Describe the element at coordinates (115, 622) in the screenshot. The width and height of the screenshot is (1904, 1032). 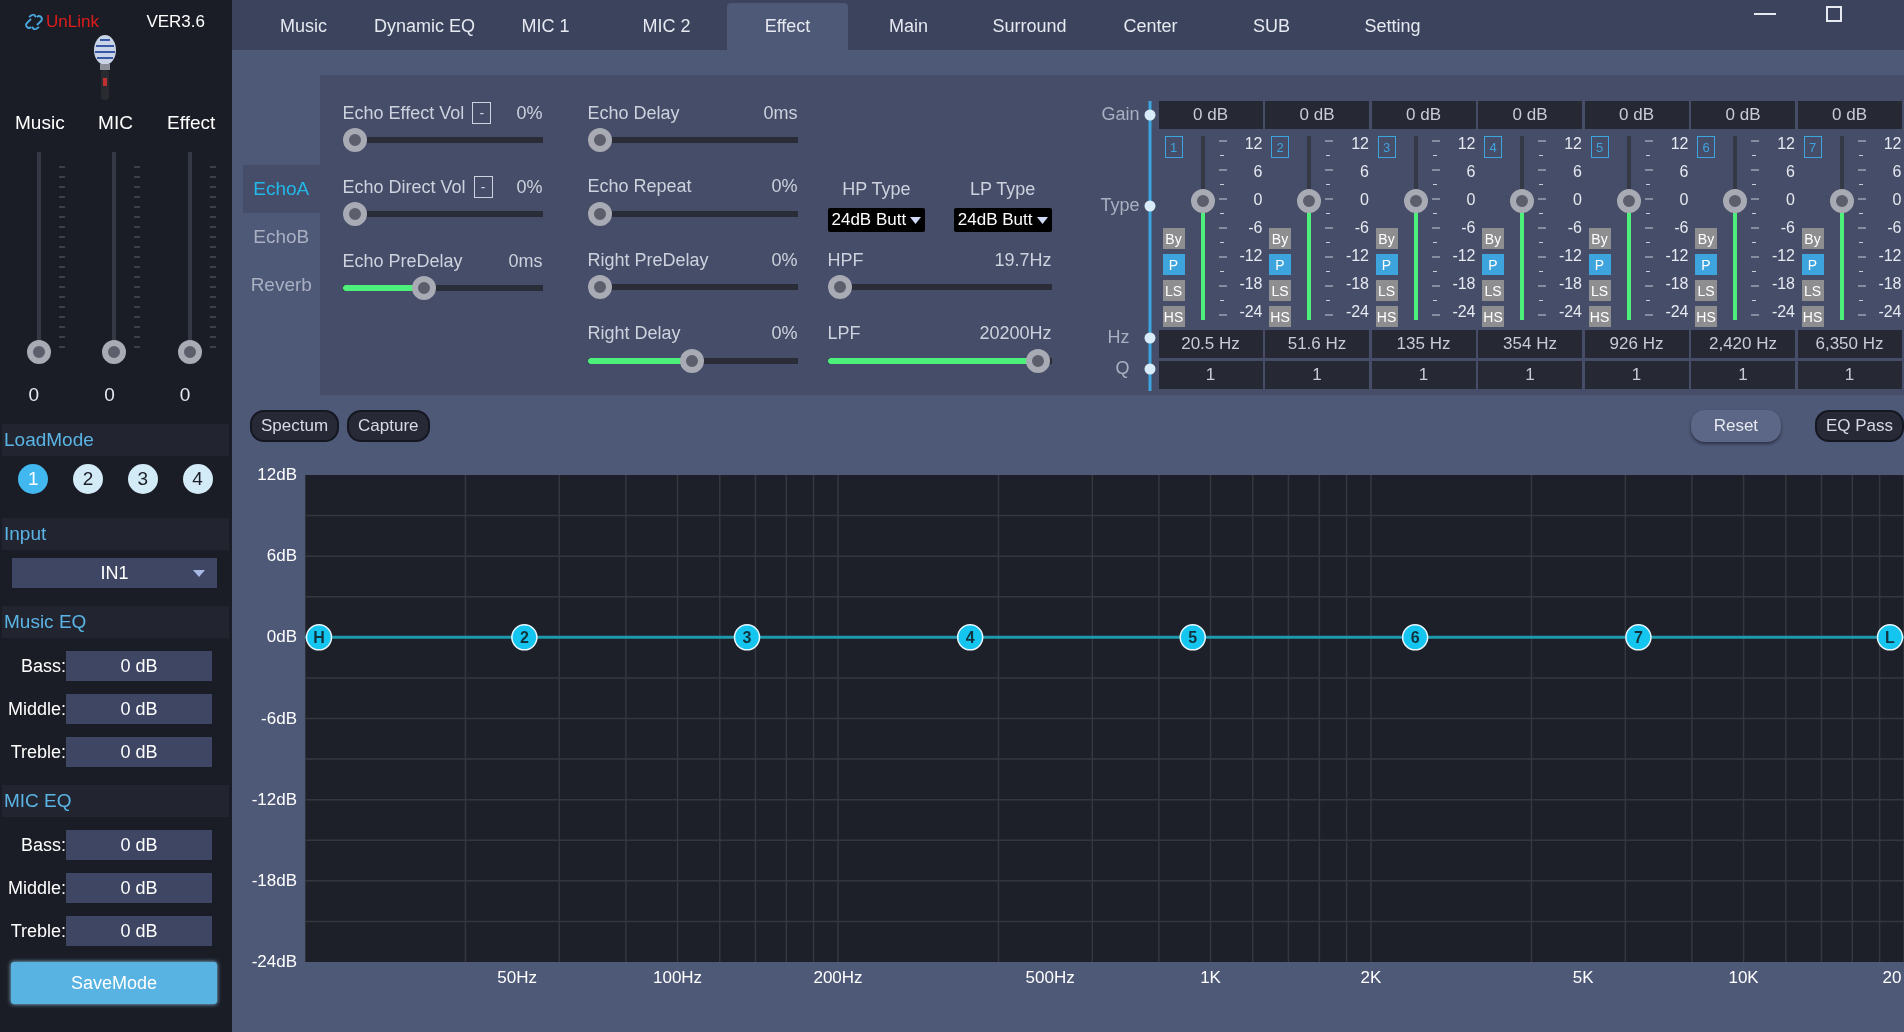
I see `section-header: Music EQ` at that location.